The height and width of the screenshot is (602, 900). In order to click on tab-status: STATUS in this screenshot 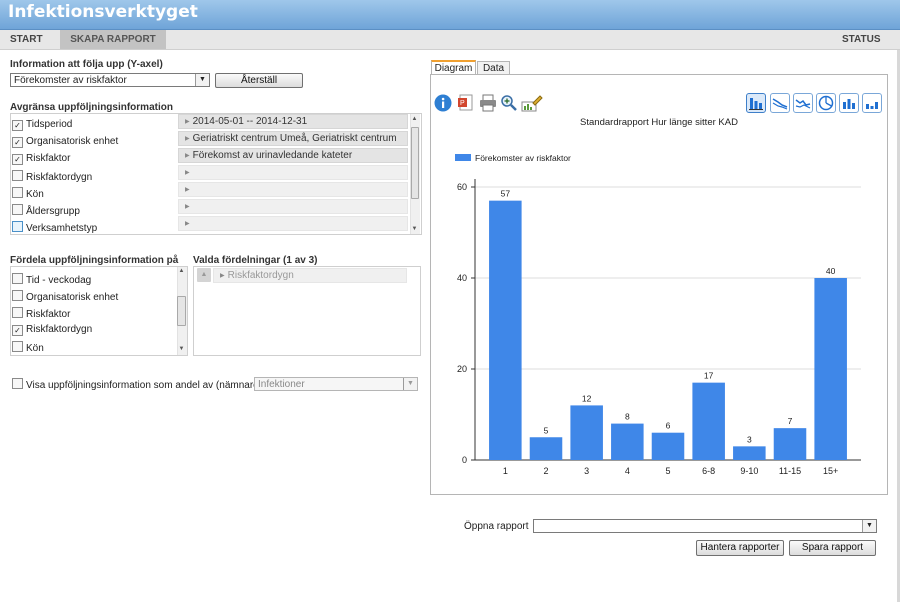, I will do `click(867, 39)`.